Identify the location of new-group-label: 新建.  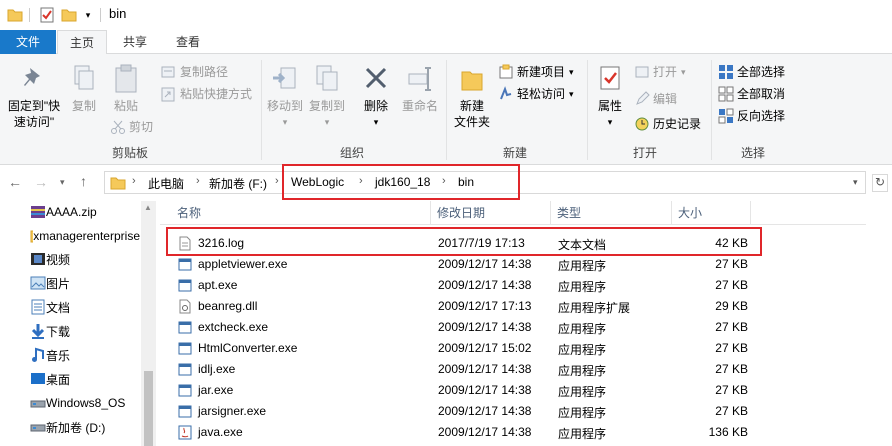
(514, 153).